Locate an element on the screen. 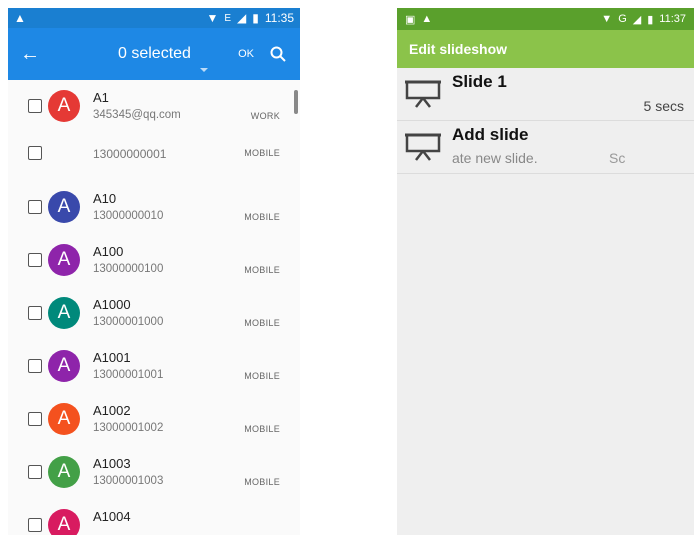  slide-title: Slide 1 is located at coordinates (479, 81).